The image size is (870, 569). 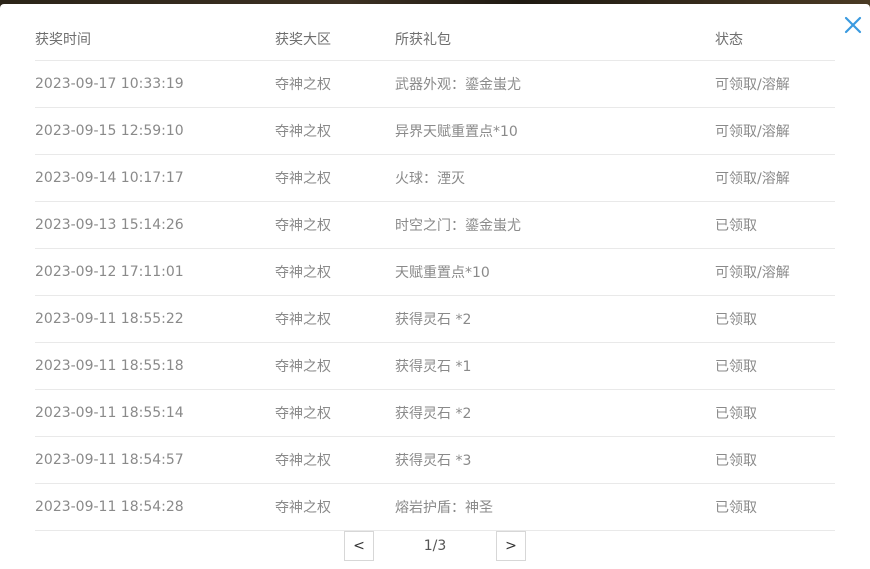 I want to click on header-status: 状态, so click(x=729, y=40).